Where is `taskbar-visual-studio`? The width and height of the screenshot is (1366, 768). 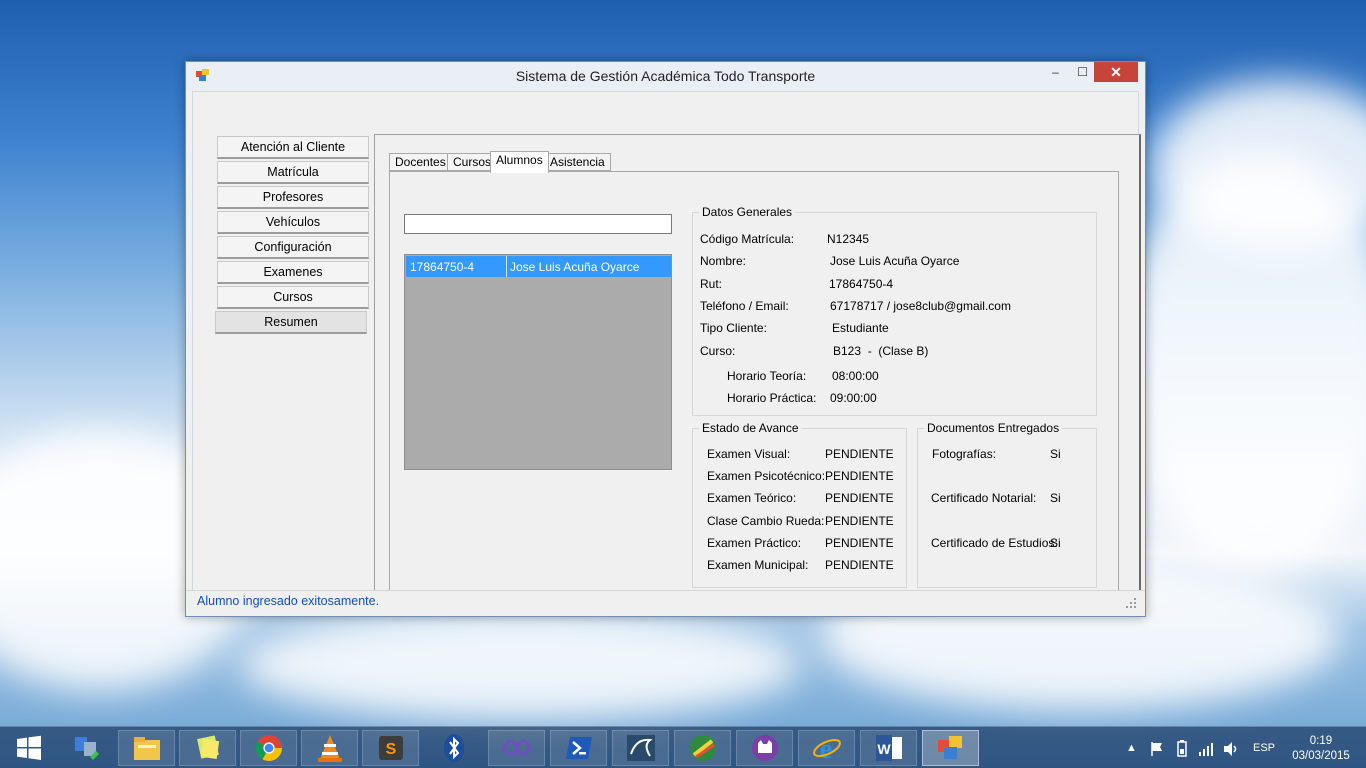 taskbar-visual-studio is located at coordinates (516, 748).